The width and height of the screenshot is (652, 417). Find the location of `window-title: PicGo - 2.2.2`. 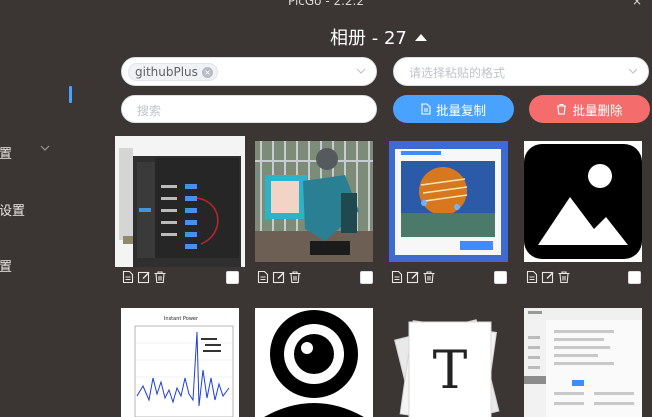

window-title: PicGo - 2.2.2 is located at coordinates (326, 4).